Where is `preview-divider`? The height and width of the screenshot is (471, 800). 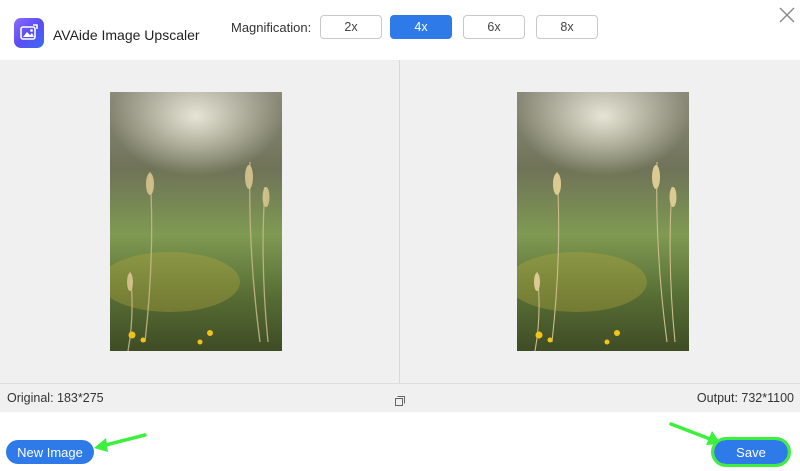
preview-divider is located at coordinates (399, 221).